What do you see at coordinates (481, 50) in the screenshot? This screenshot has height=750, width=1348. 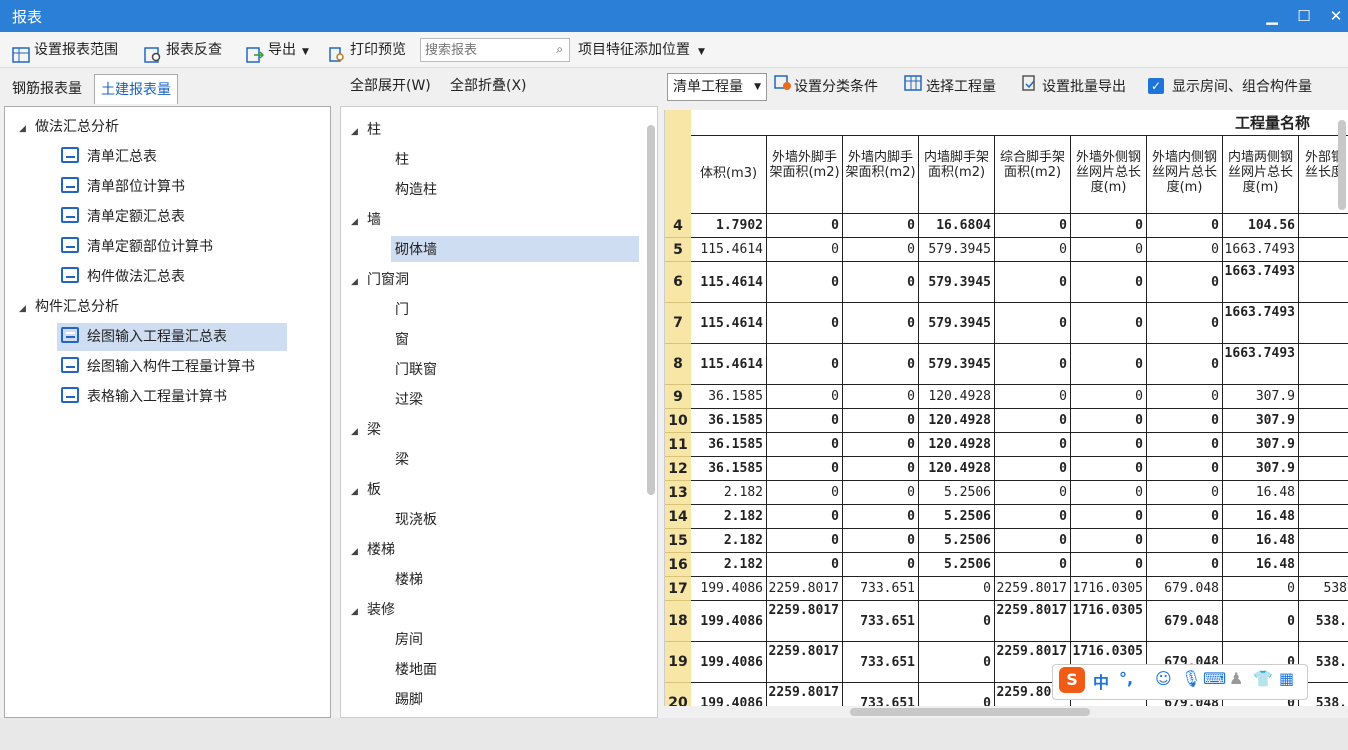 I see `search-input` at bounding box center [481, 50].